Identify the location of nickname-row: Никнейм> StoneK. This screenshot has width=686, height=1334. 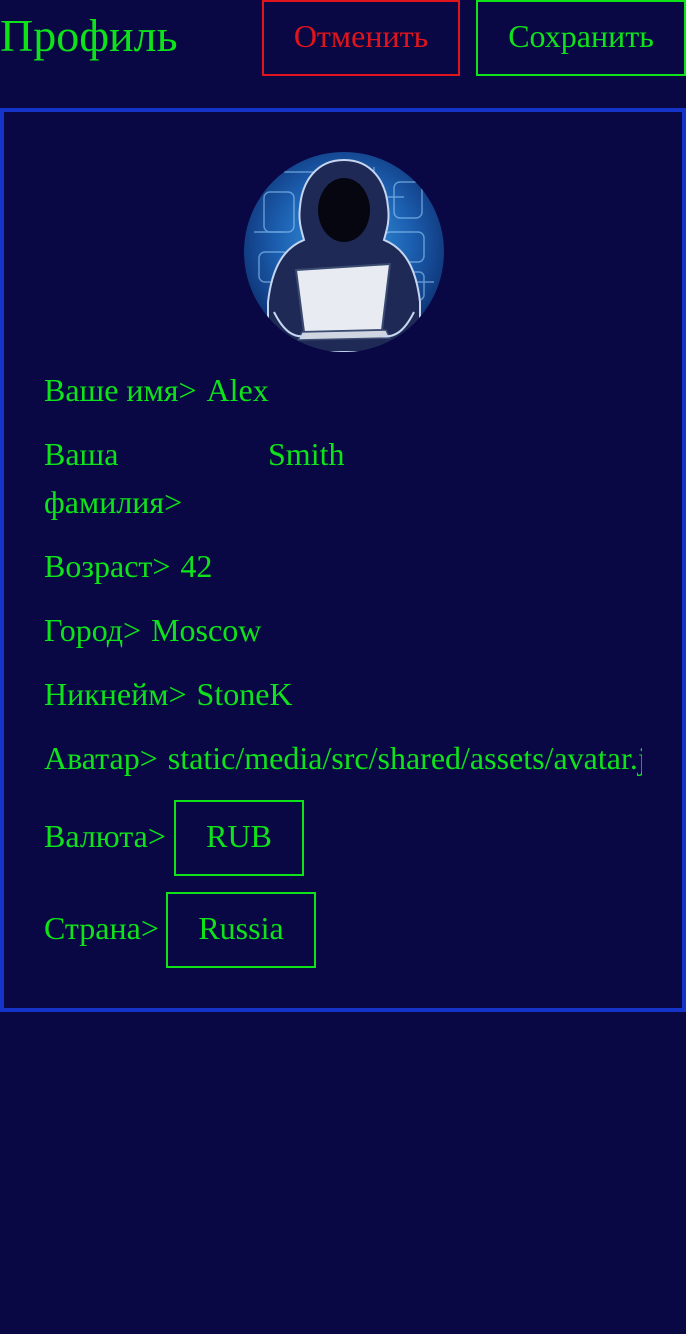
(168, 694).